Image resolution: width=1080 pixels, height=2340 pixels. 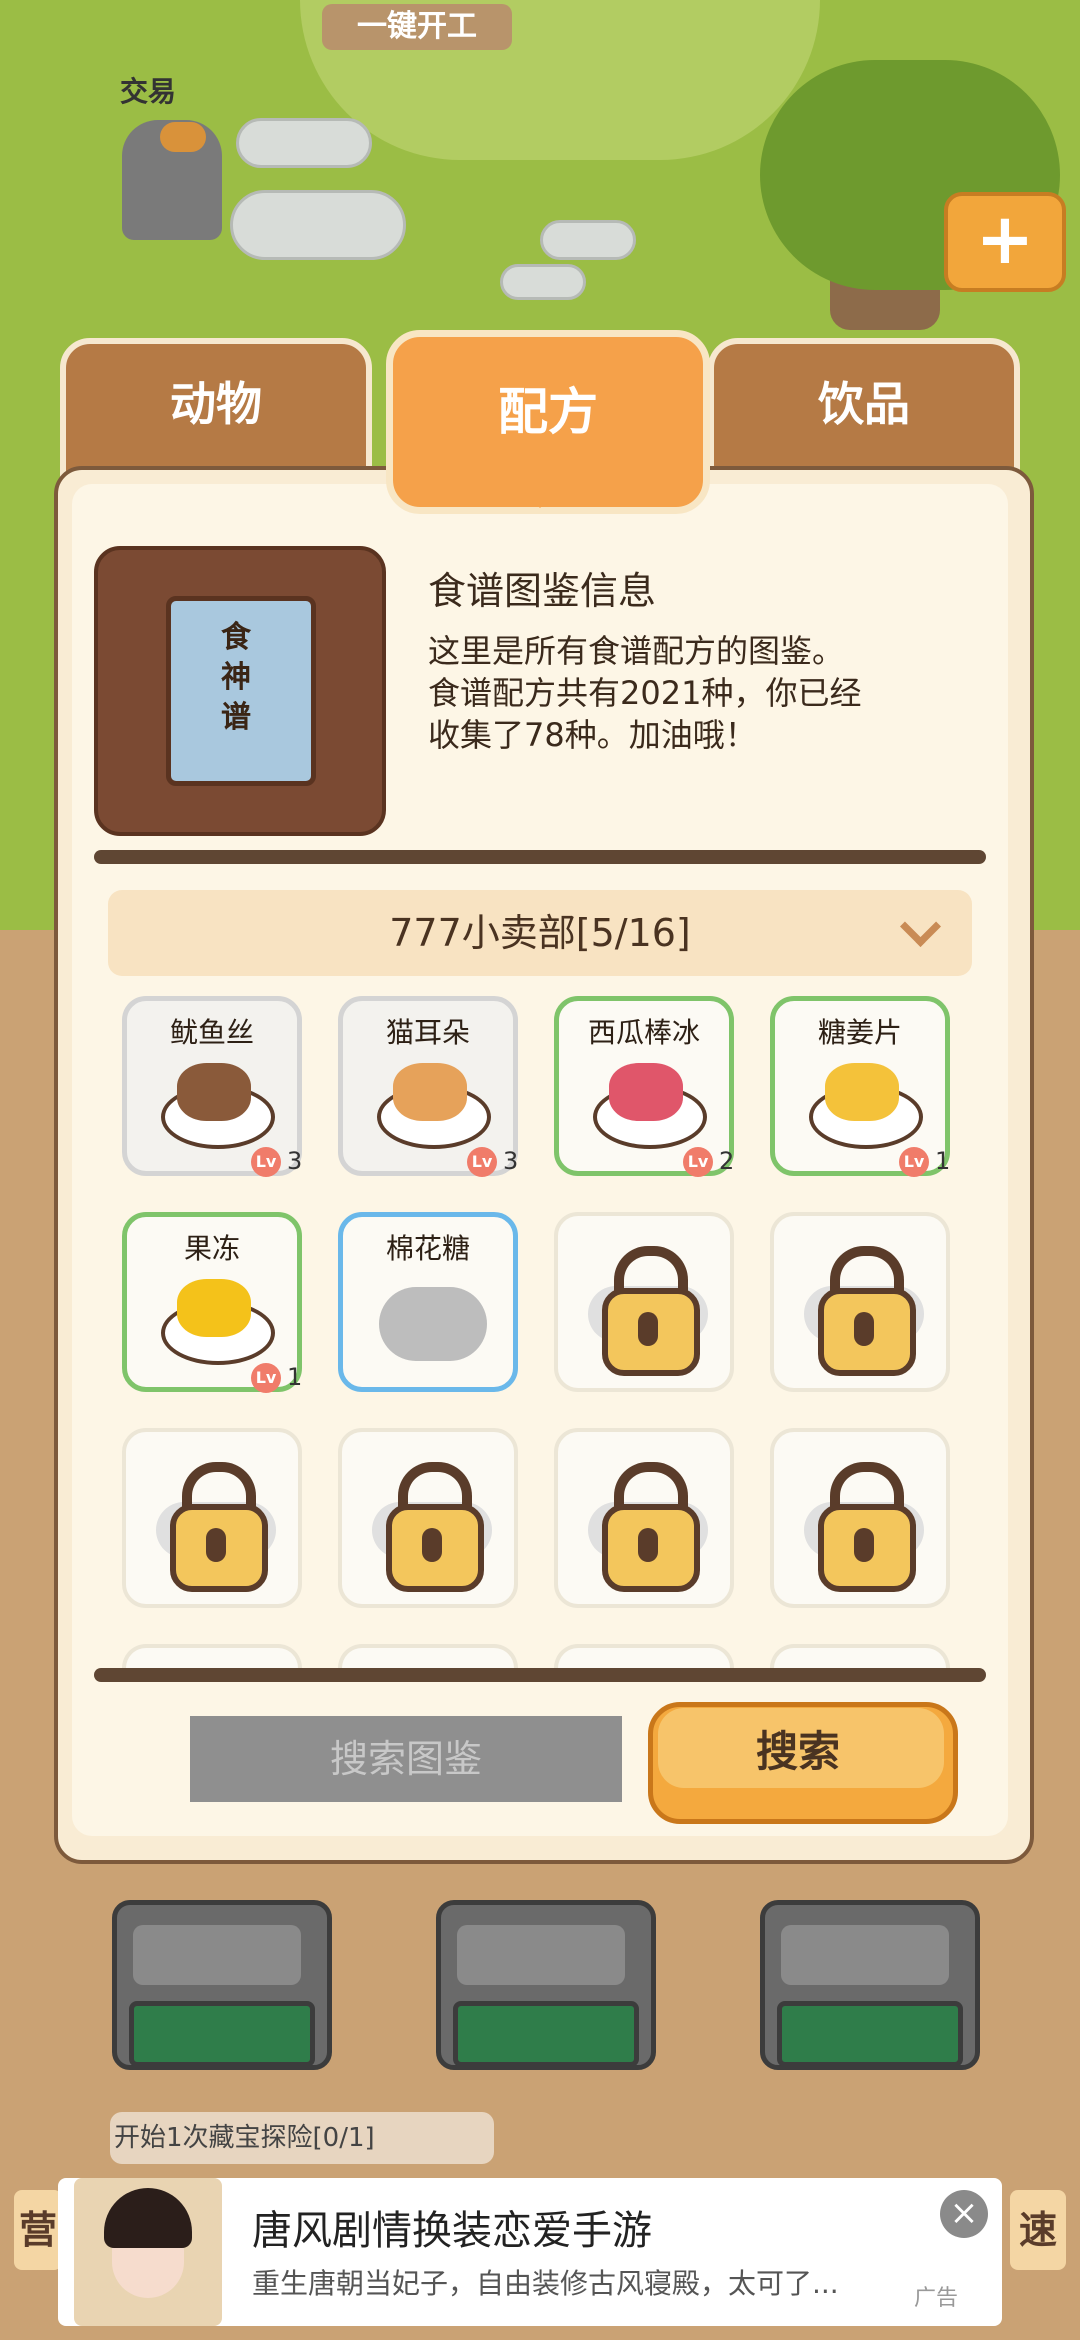 I want to click on tab-recipes: 配方, so click(x=548, y=422).